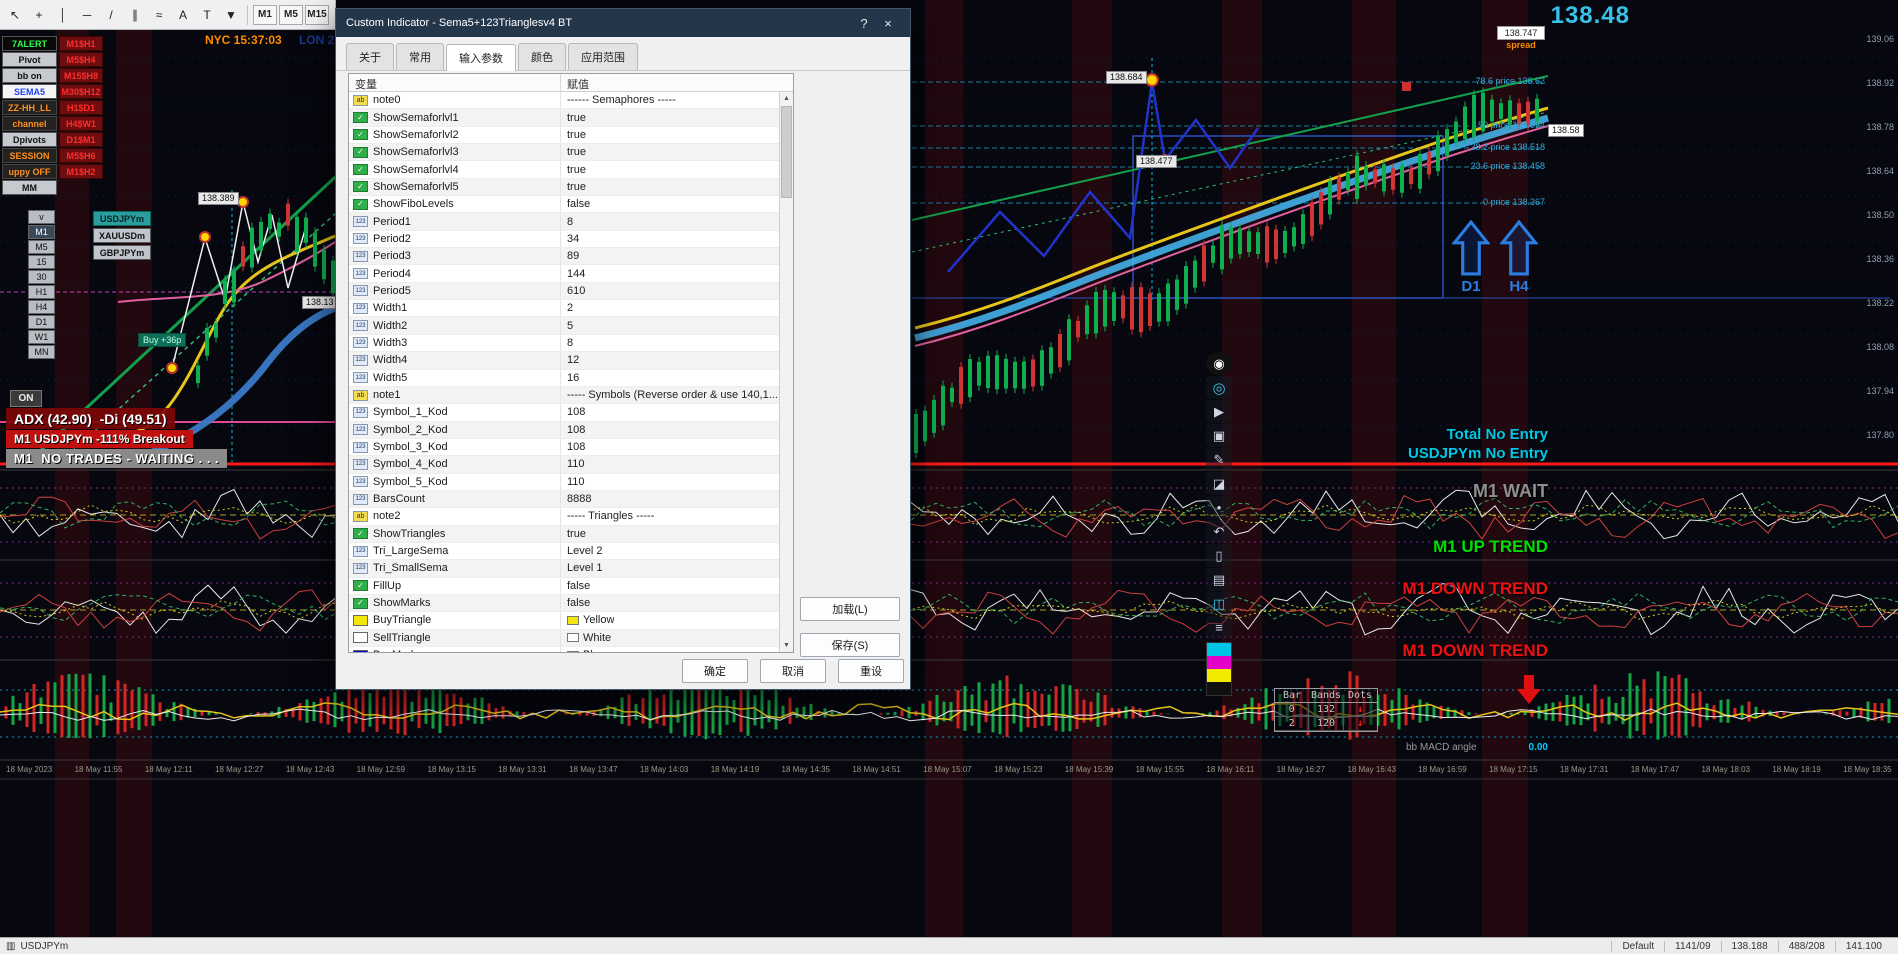 This screenshot has height=954, width=1898. I want to click on param-row-showsemaforlvl3: ✓ ShowSemaforlvl3 true, so click(564, 153).